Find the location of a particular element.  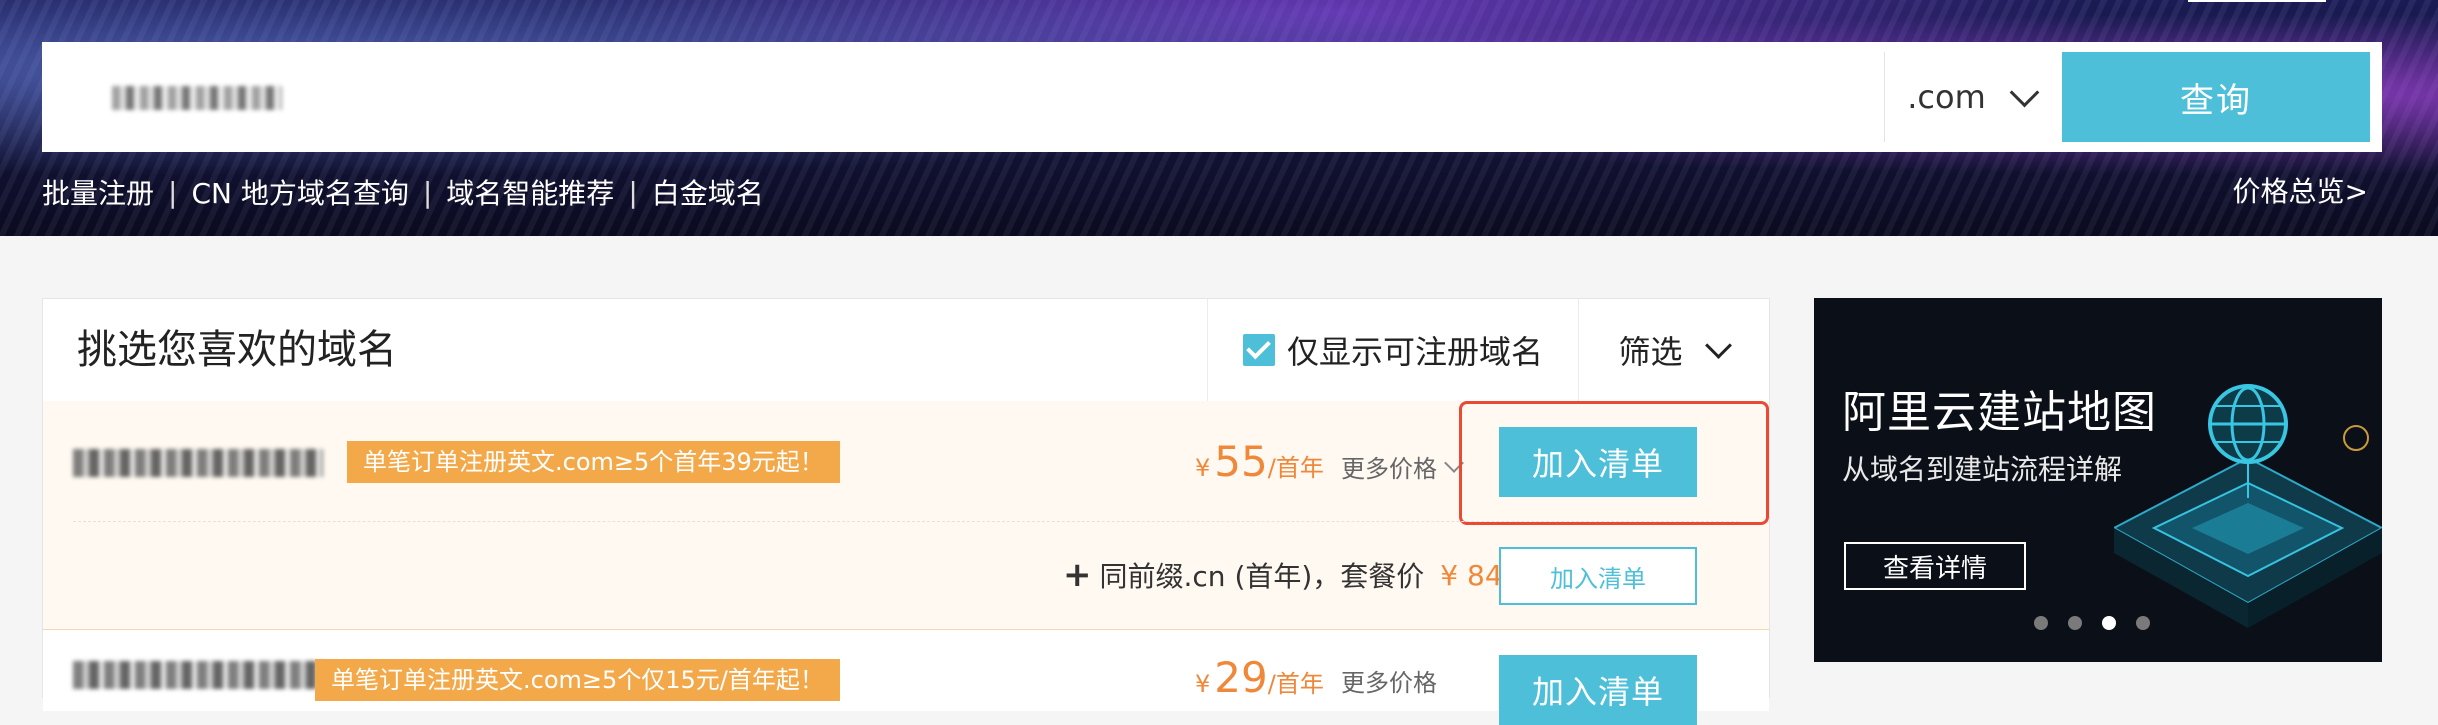

quick-links: 批量注册 | CN 地方域名查询 | 域名智能推荐 | 白金域名 is located at coordinates (403, 192).